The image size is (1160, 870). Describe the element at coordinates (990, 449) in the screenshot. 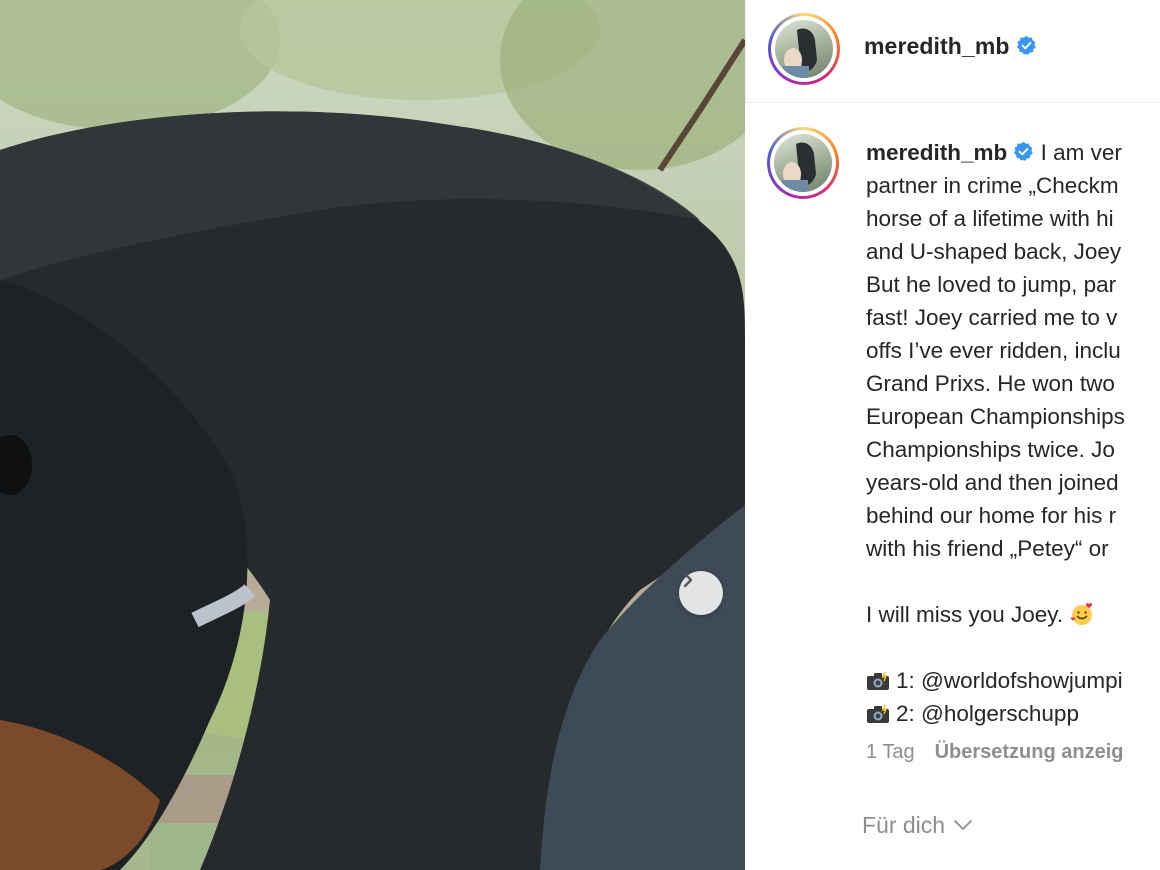

I see `caption-text-line: Championships twice. Jo` at that location.